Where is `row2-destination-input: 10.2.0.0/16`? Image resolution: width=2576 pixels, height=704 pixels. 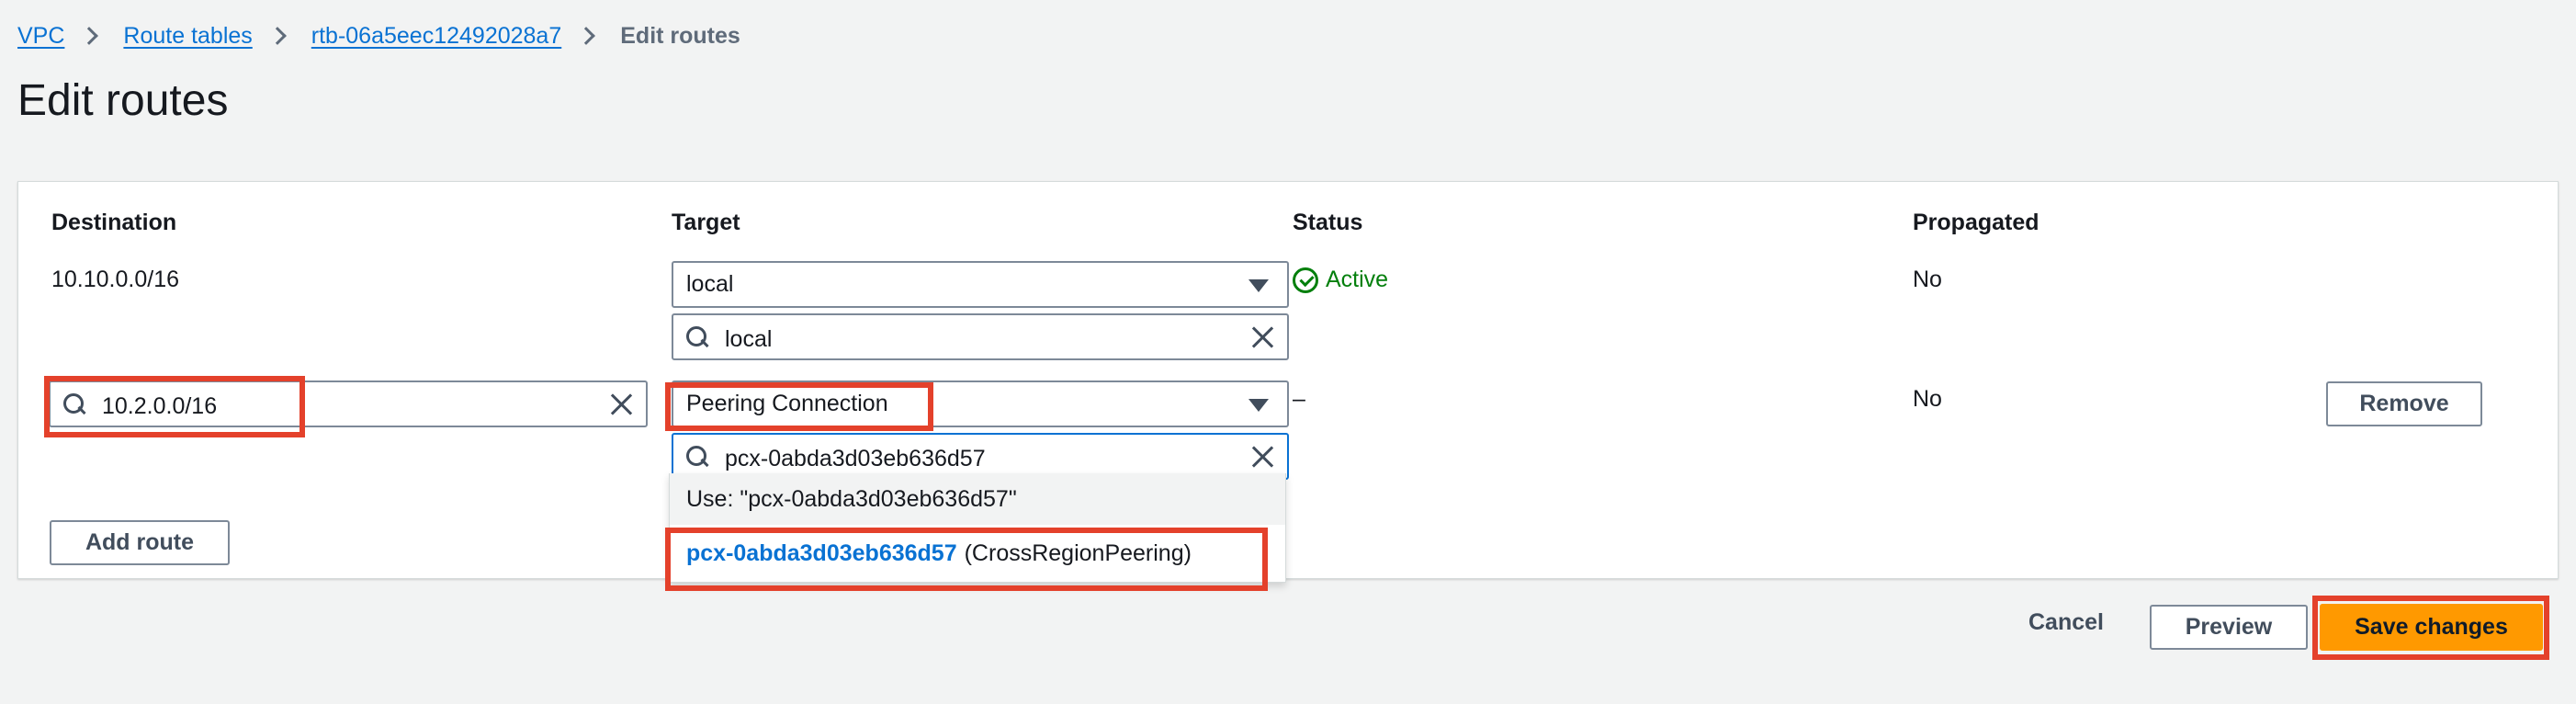
row2-destination-input: 10.2.0.0/16 is located at coordinates (348, 403).